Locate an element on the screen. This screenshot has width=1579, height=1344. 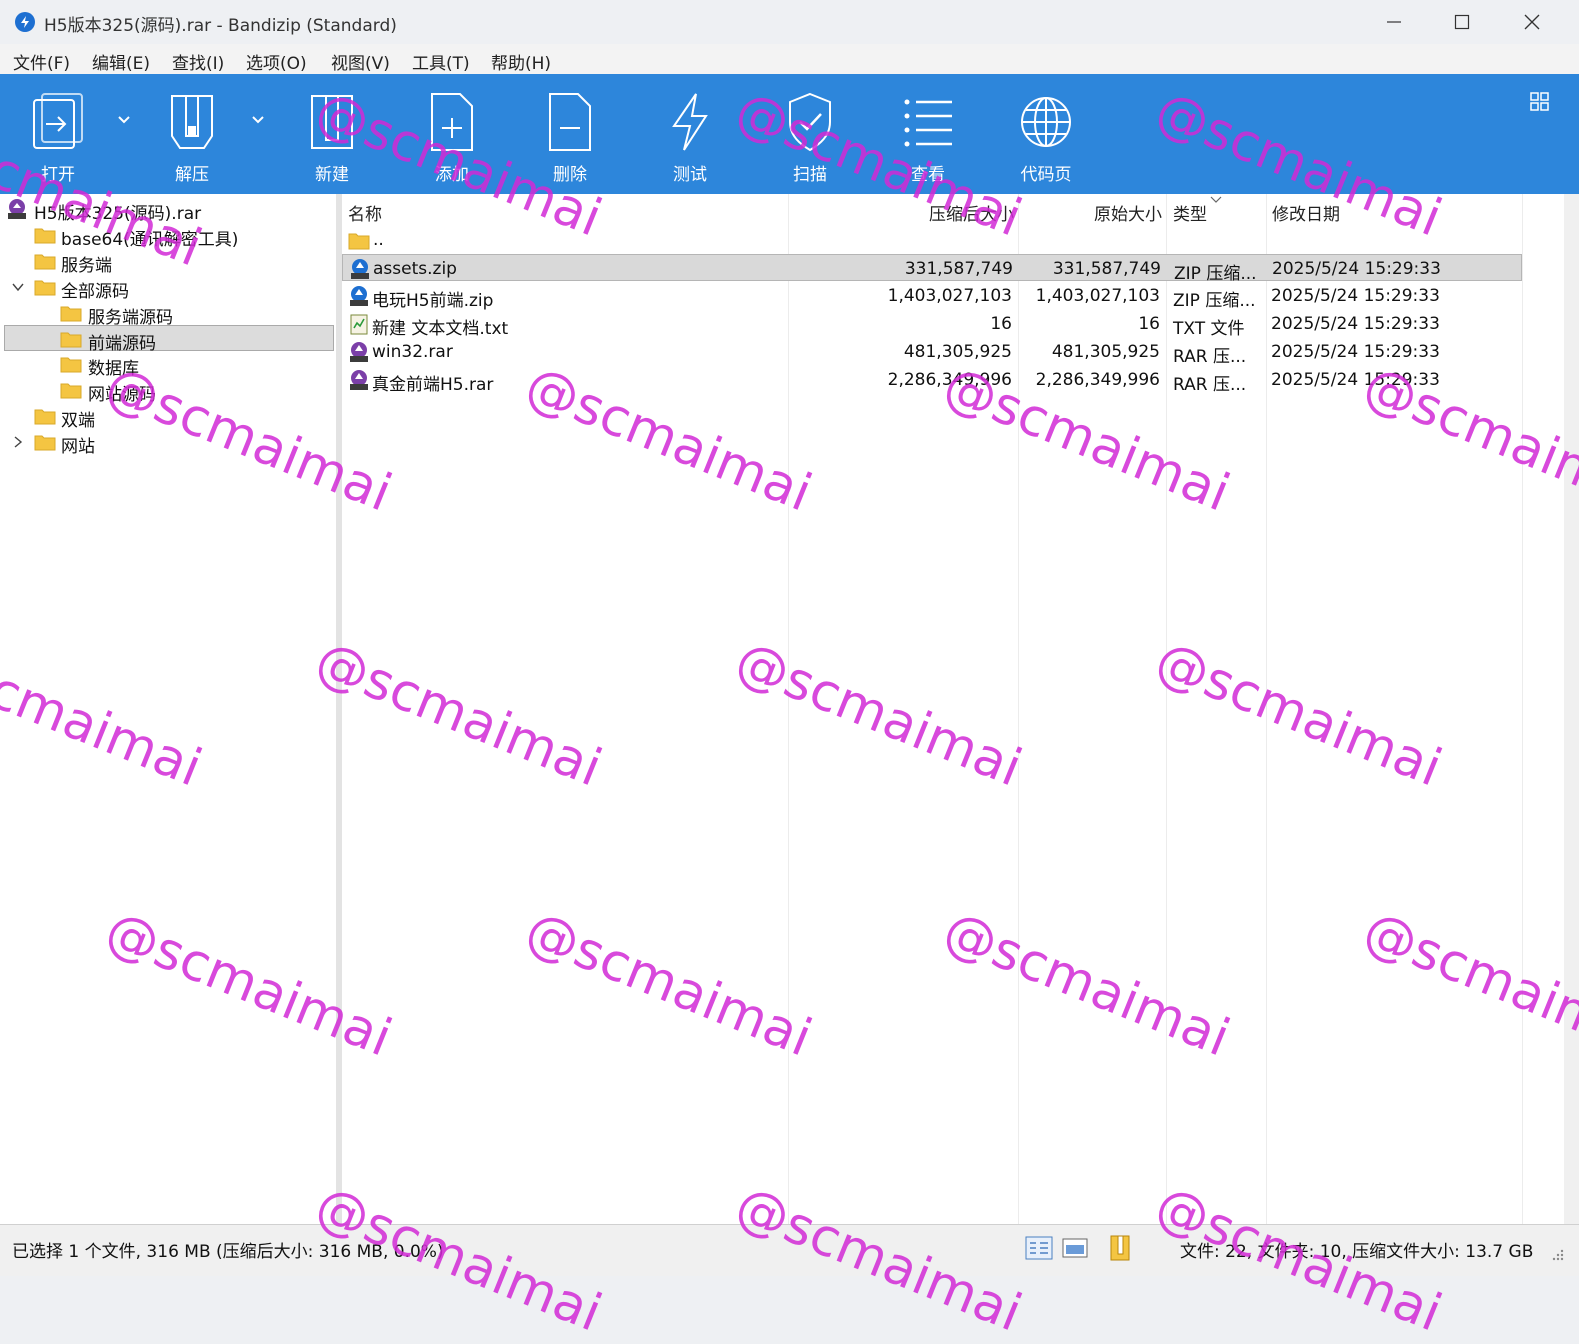
file-name: 新建 文本文档.txt is located at coordinates (440, 329).